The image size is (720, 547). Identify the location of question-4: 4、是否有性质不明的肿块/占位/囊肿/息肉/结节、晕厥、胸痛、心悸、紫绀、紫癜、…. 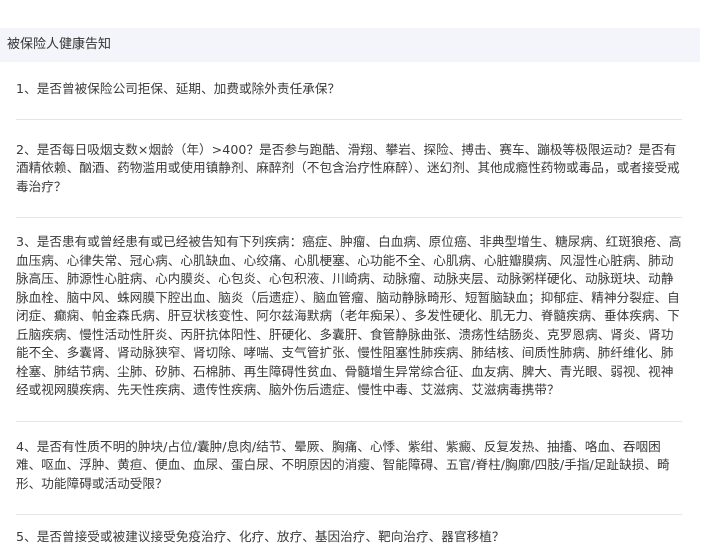
(343, 464).